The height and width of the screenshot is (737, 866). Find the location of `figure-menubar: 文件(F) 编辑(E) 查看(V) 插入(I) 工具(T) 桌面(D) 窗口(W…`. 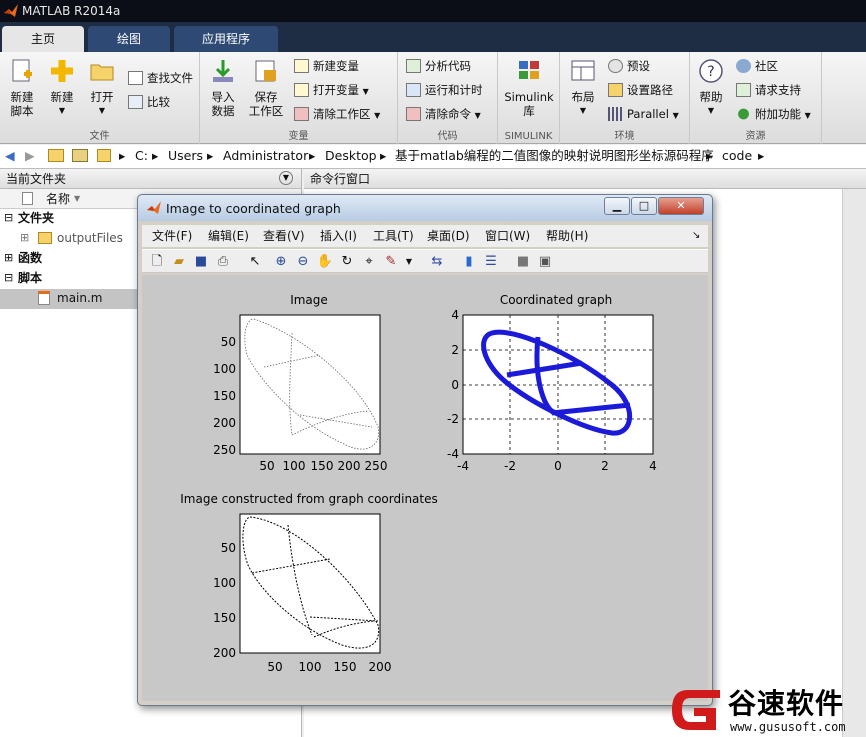

figure-menubar: 文件(F) 编辑(E) 查看(V) 插入(I) 工具(T) 桌面(D) 窗口(W… is located at coordinates (425, 236).